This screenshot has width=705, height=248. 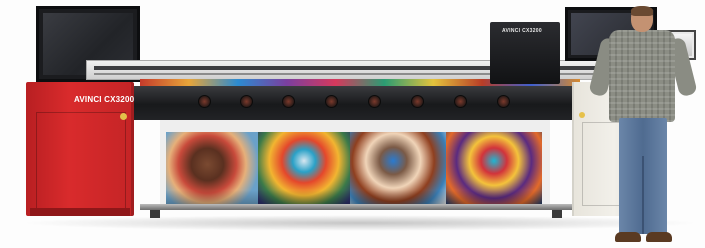 I want to click on person-right-shoe, so click(x=659, y=237).